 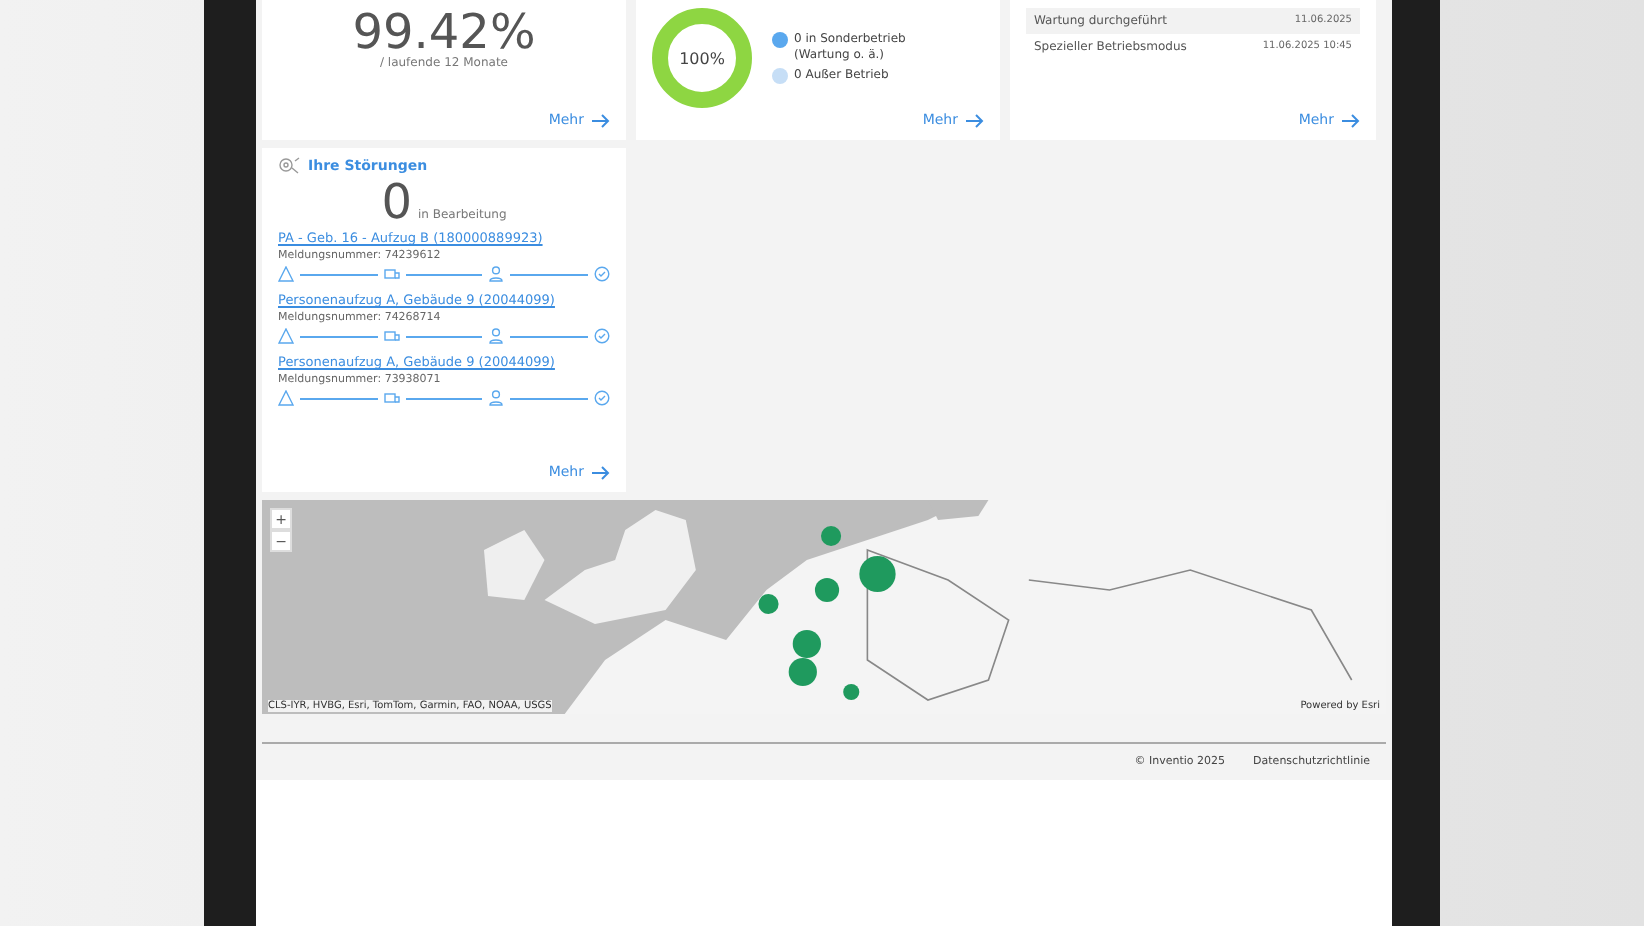 What do you see at coordinates (702, 58) in the screenshot?
I see `donut-percentage: 100%` at bounding box center [702, 58].